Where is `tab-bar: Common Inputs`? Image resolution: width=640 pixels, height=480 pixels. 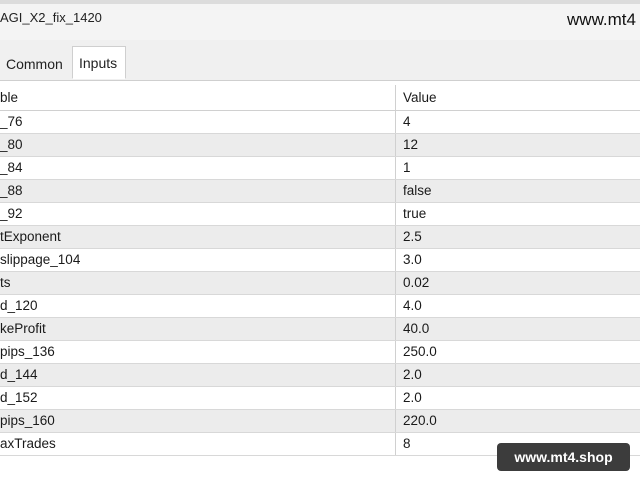 tab-bar: Common Inputs is located at coordinates (320, 60).